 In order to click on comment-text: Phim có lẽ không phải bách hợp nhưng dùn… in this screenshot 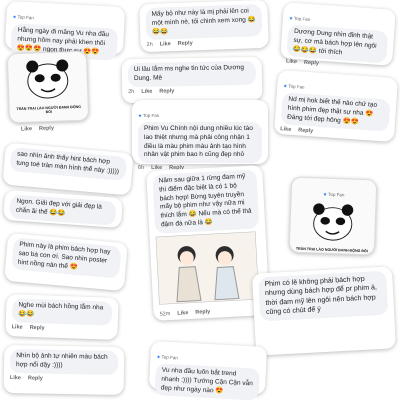, I will do `click(323, 296)`.